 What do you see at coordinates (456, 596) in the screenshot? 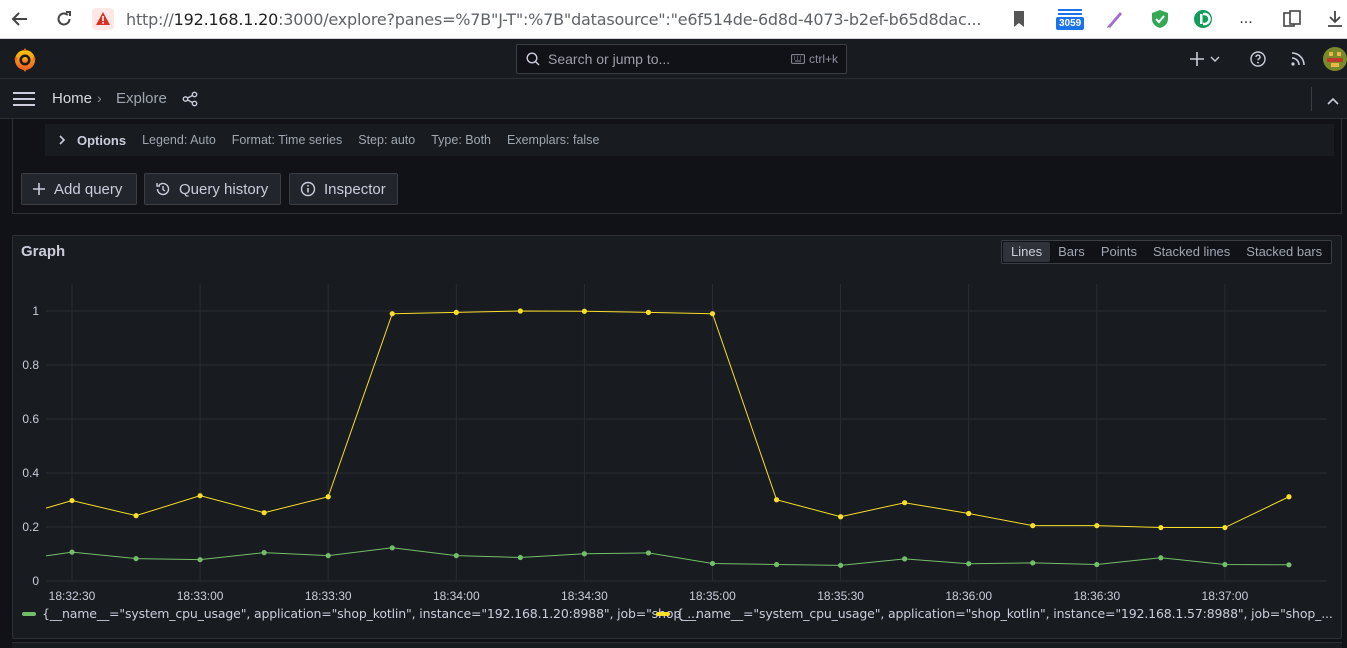
I see `x-tick-label: 18:34:00` at bounding box center [456, 596].